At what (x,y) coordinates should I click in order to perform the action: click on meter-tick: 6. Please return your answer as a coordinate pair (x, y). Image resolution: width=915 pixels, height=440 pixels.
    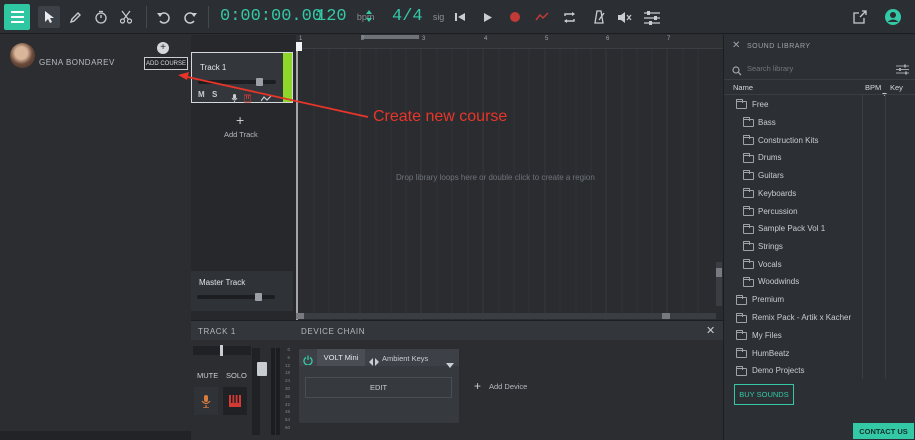
    Looking at the image, I should click on (288, 357).